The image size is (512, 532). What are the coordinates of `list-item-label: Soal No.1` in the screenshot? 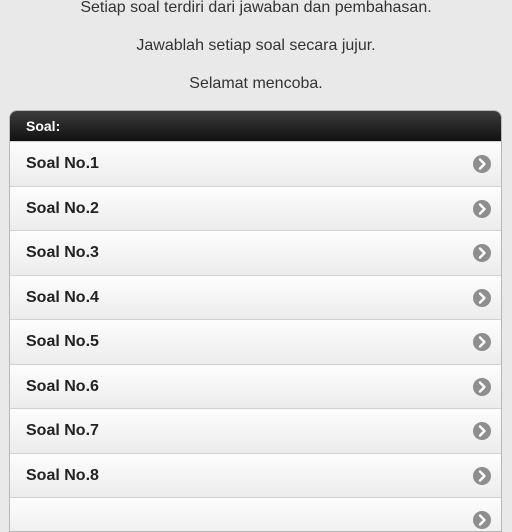 It's located at (62, 163).